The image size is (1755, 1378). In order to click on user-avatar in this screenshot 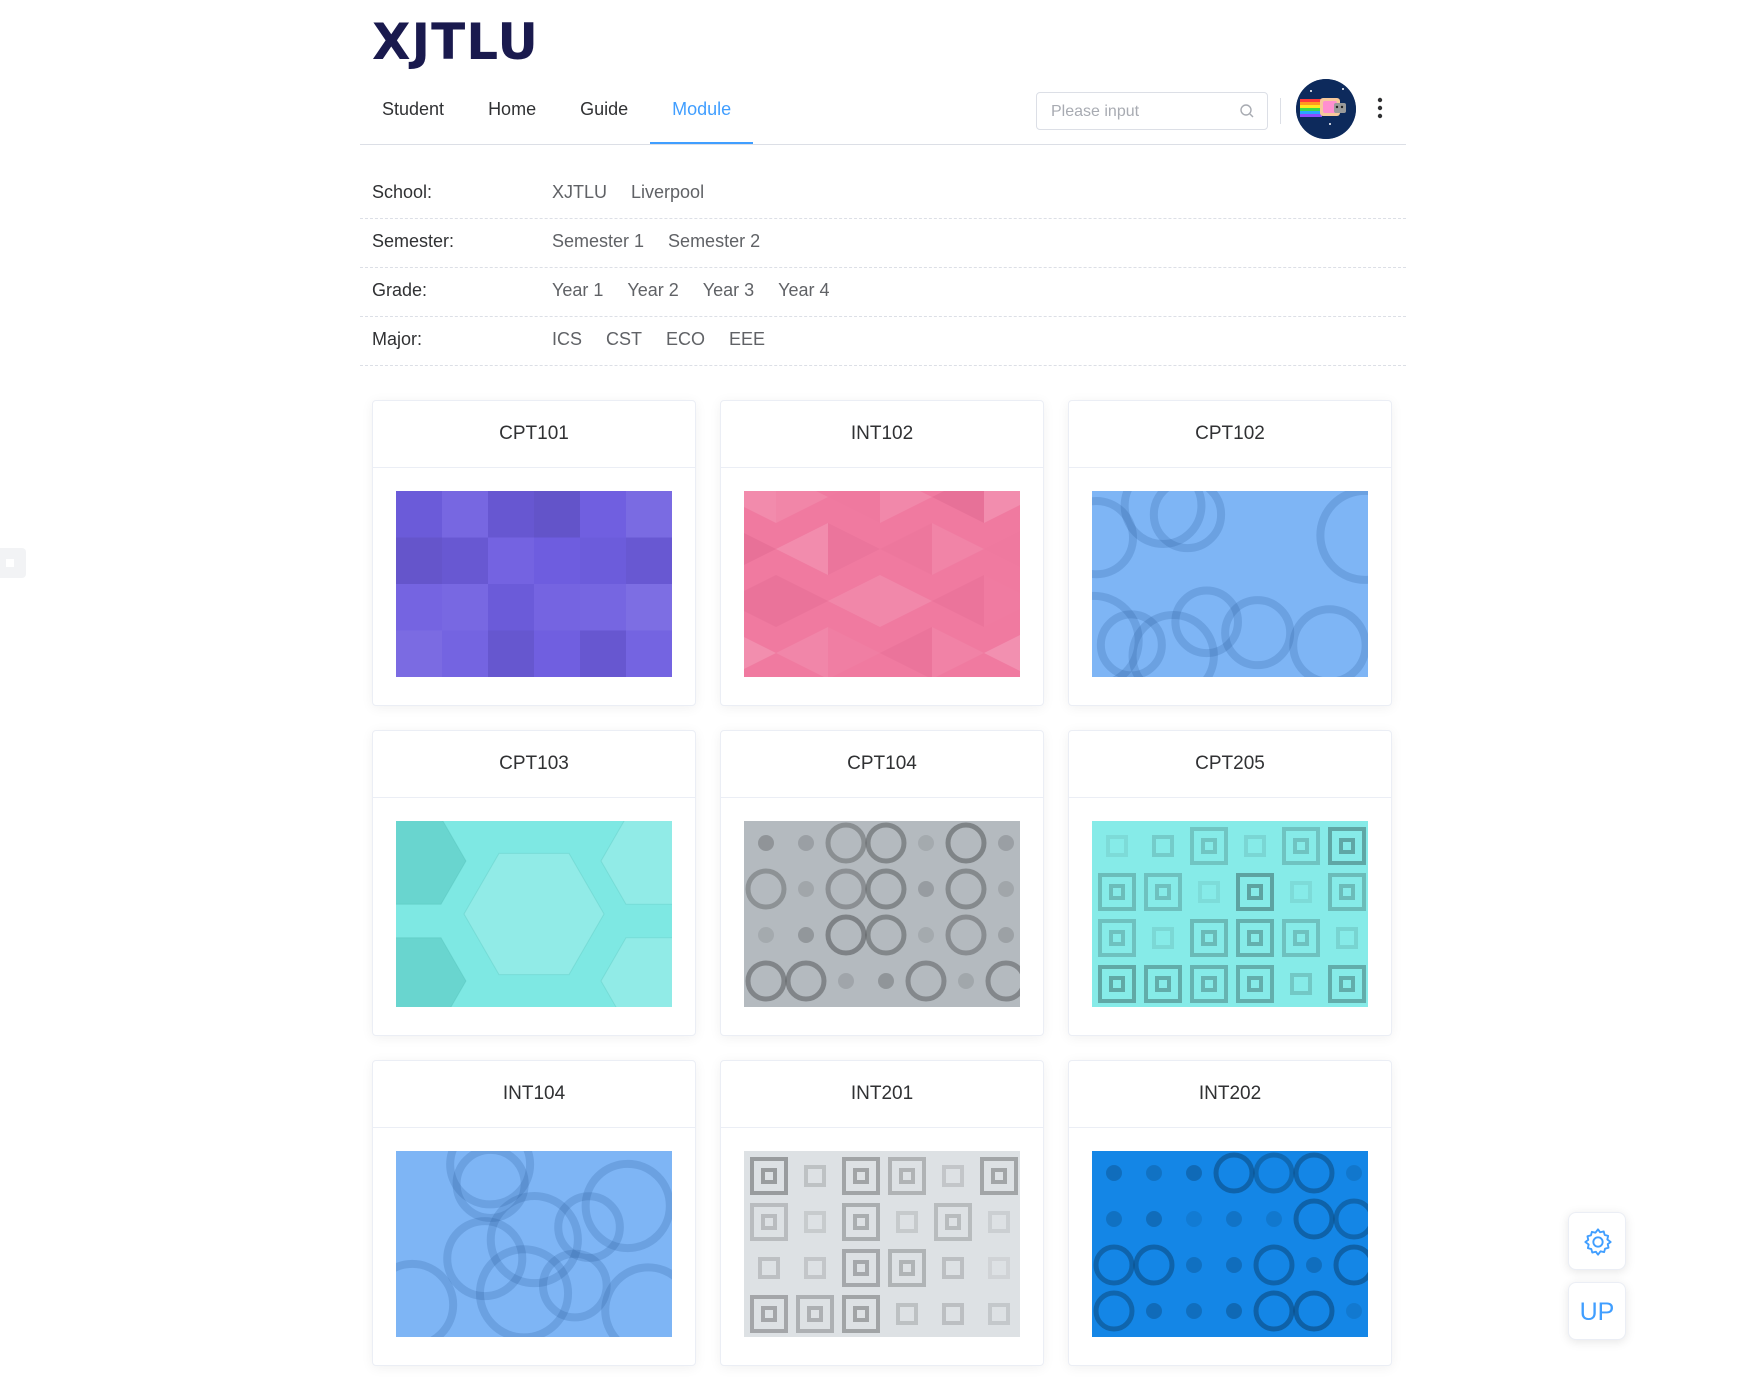, I will do `click(1326, 109)`.